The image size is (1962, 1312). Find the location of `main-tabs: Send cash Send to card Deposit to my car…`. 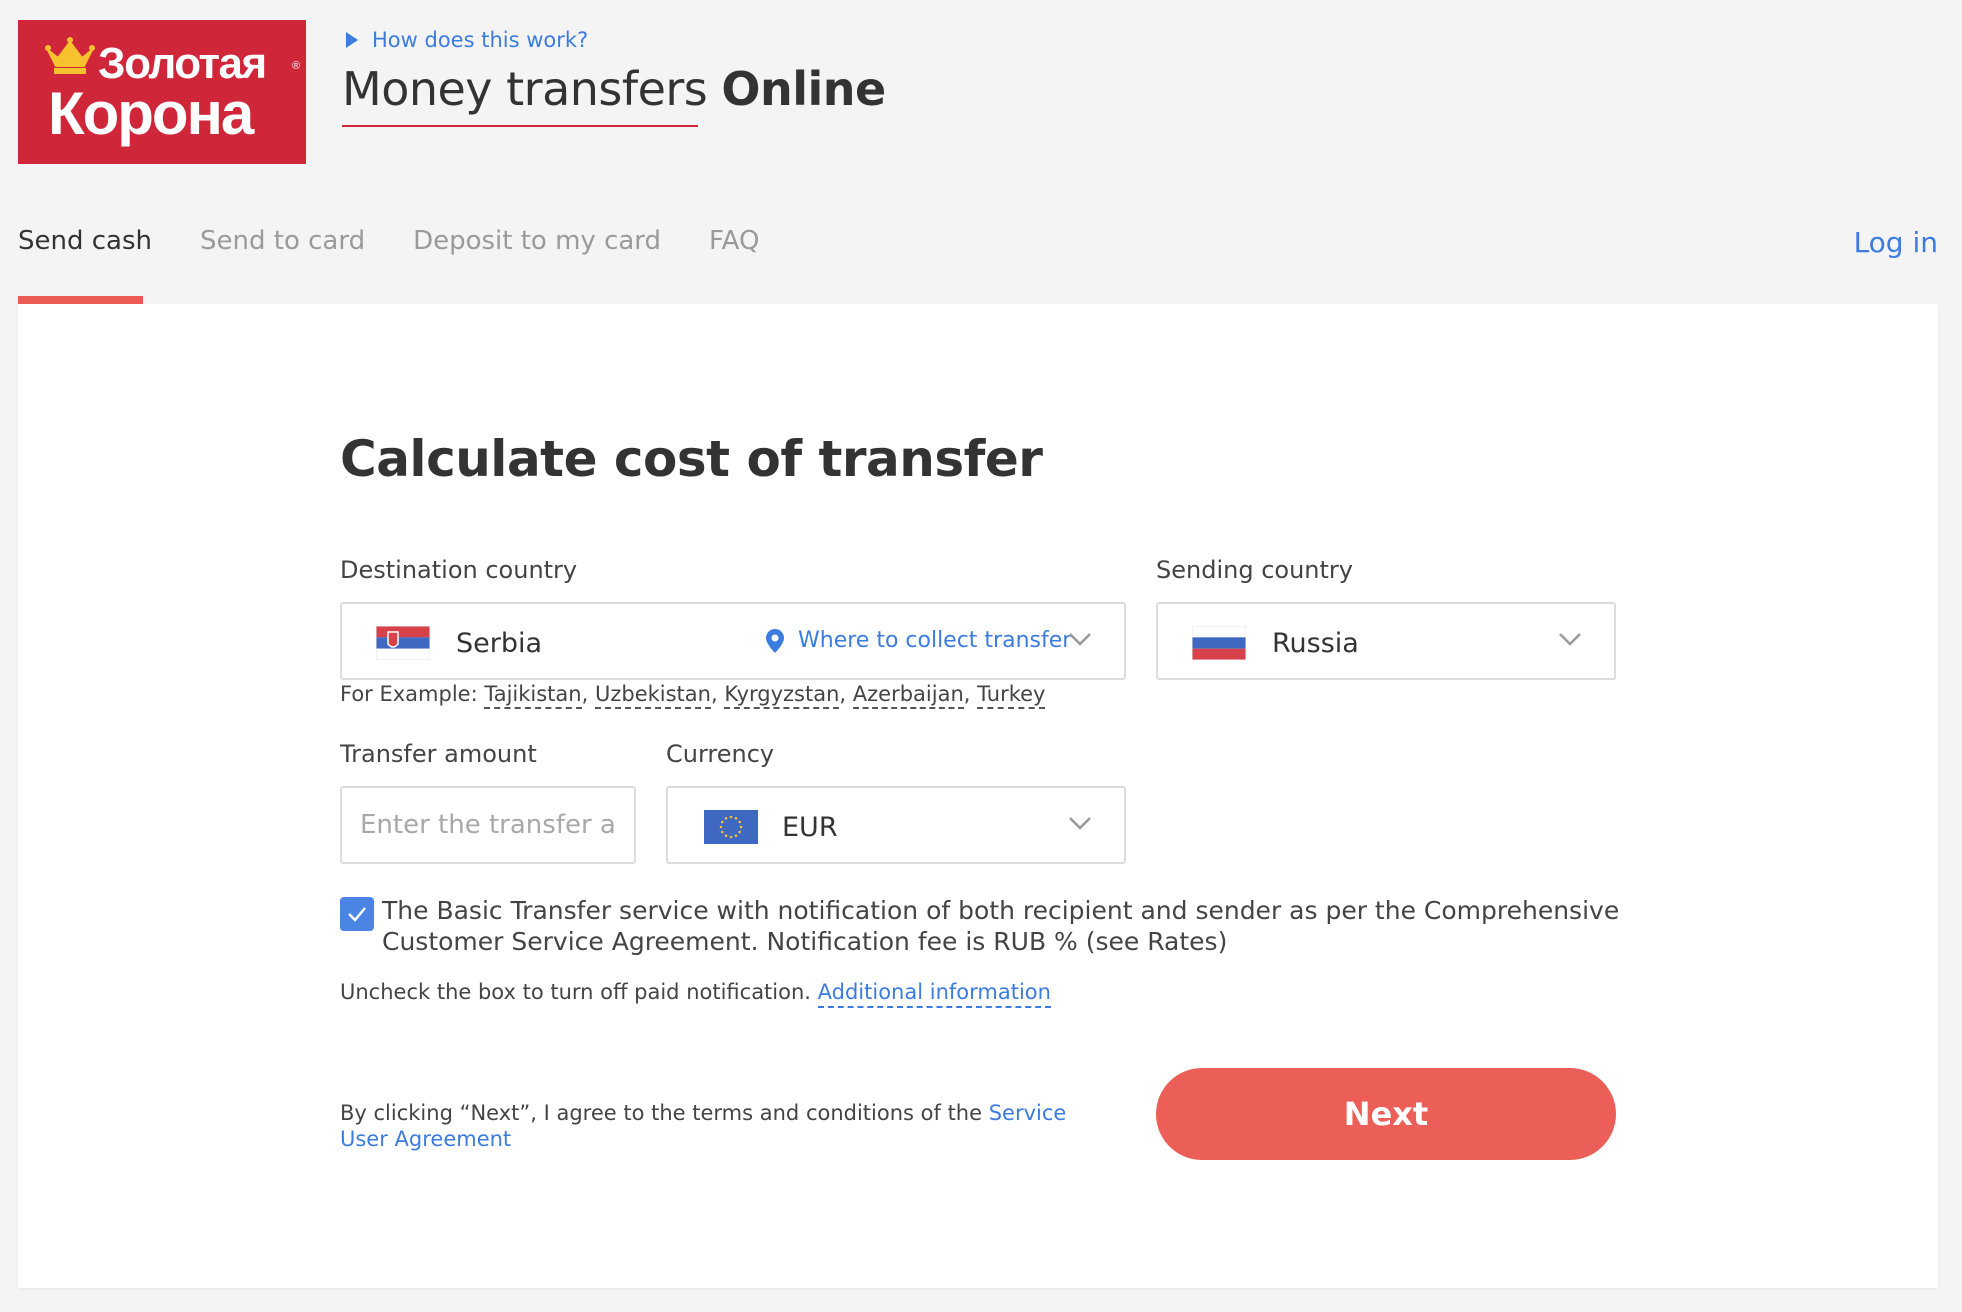

main-tabs: Send cash Send to card Deposit to my car… is located at coordinates (388, 241).